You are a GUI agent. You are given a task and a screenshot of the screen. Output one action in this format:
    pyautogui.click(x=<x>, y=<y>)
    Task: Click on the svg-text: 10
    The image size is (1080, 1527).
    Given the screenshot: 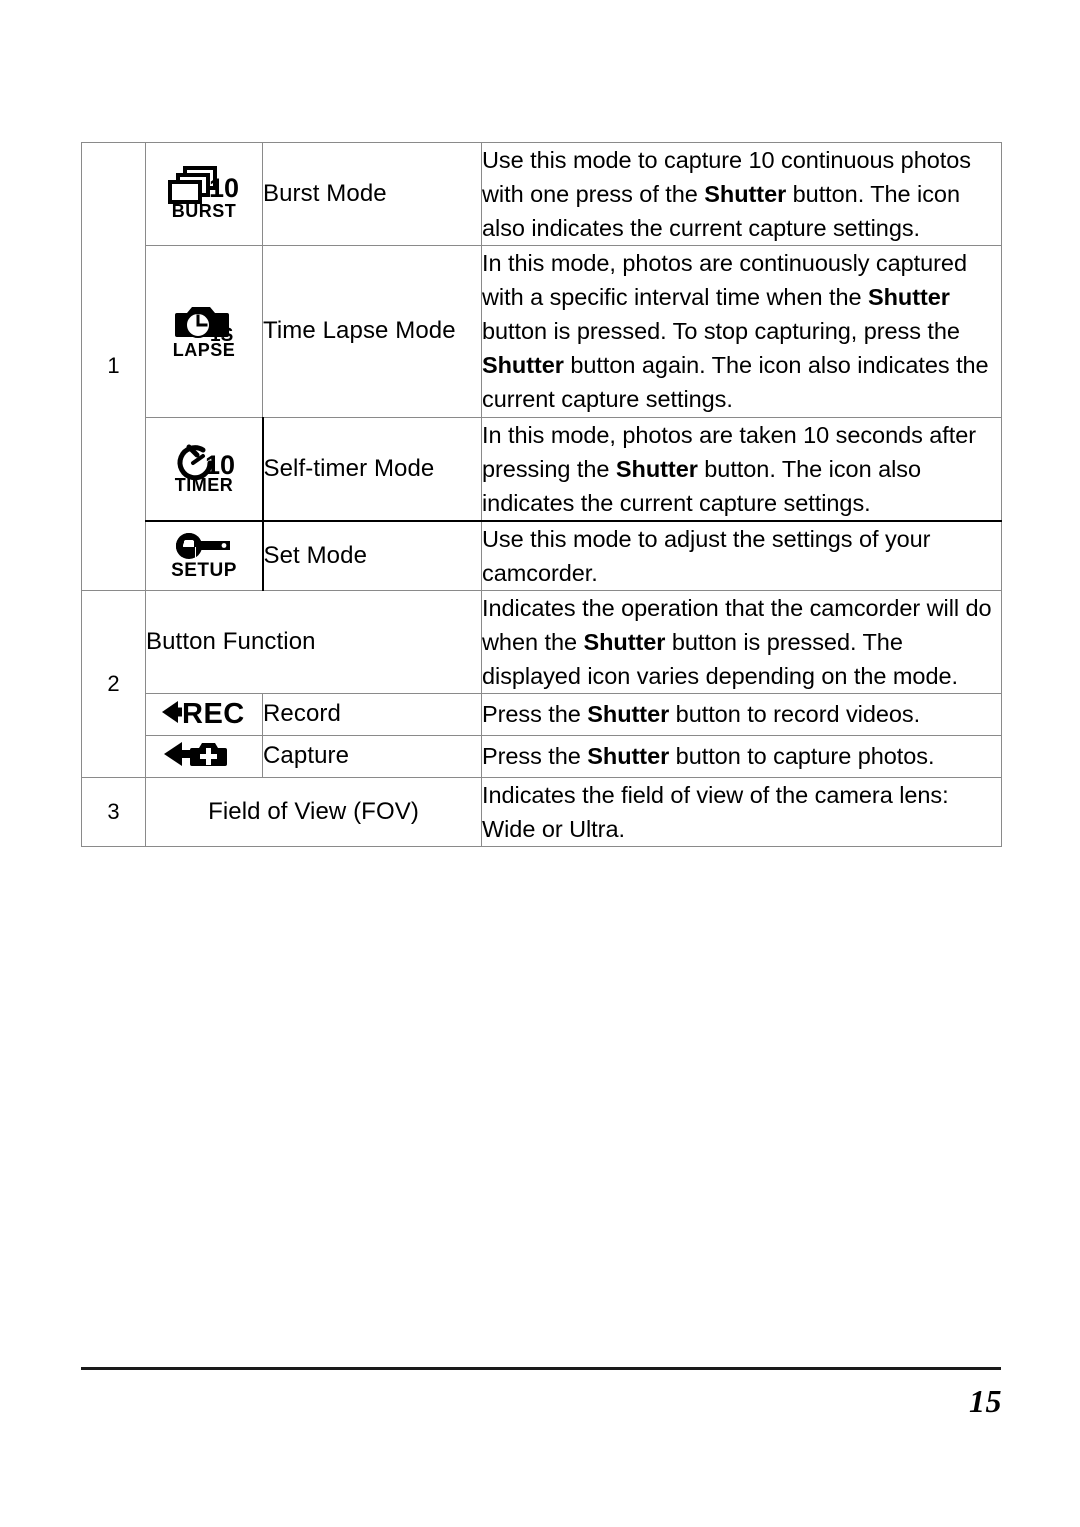 What is the action you would take?
    pyautogui.click(x=224, y=188)
    